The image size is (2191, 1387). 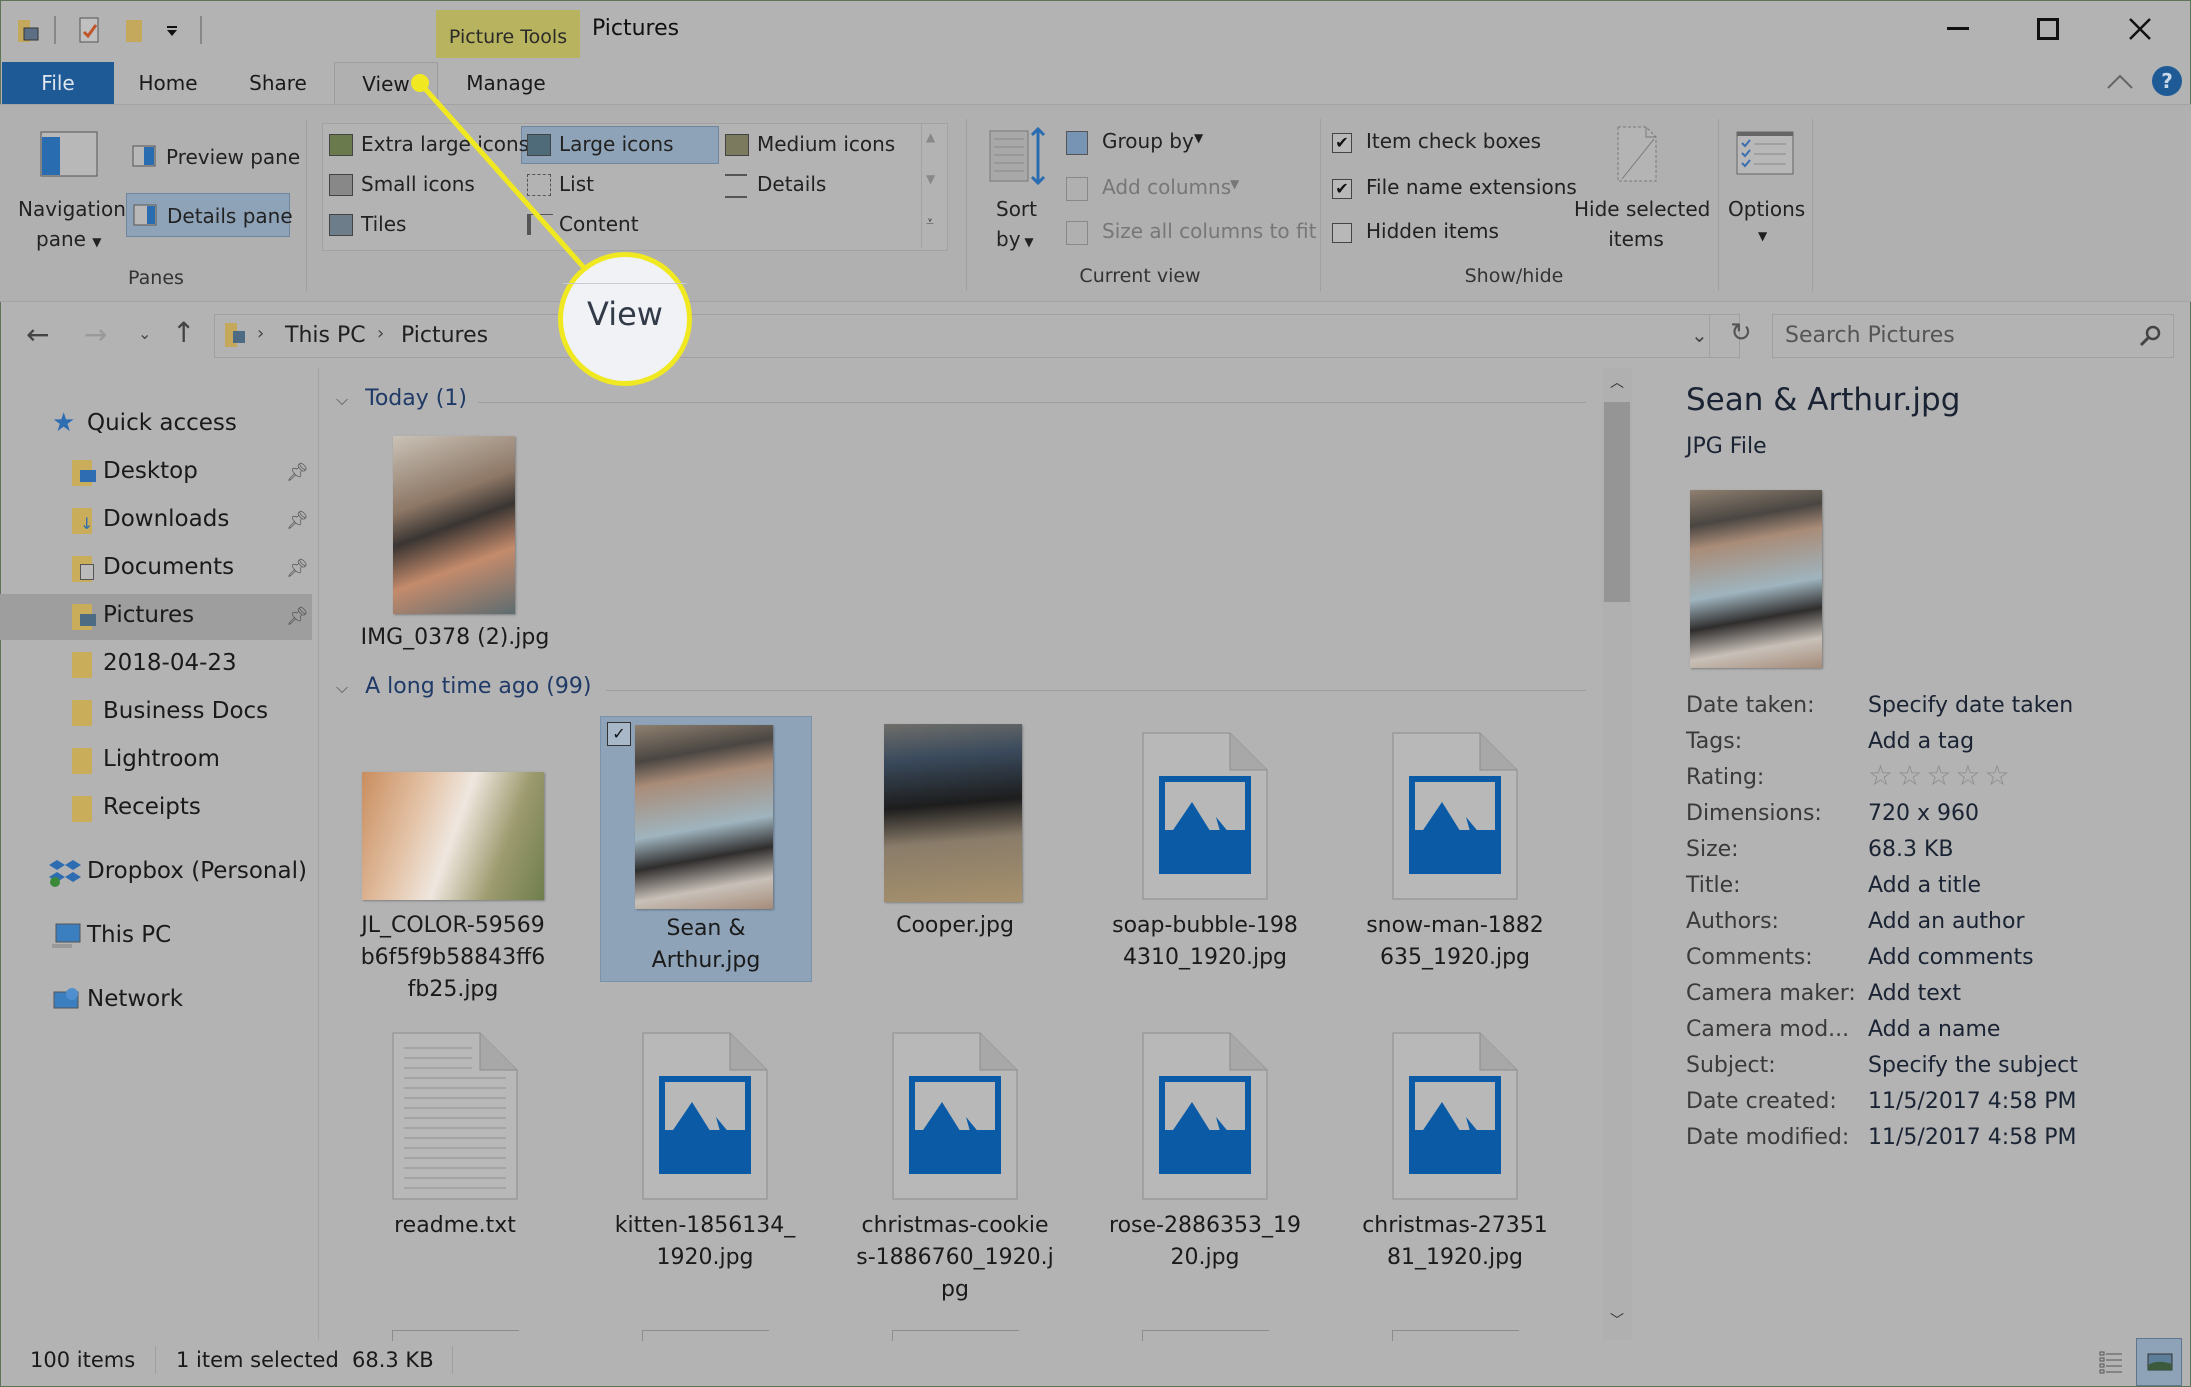 I want to click on rating-stars: ☆ ☆ ☆ ☆ ☆, so click(x=1941, y=775).